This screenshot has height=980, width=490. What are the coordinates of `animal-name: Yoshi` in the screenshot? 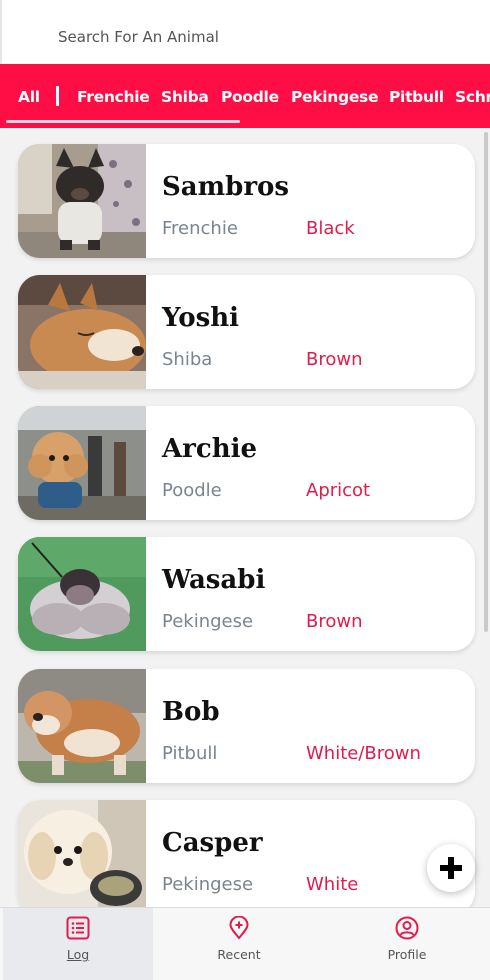 It's located at (201, 318).